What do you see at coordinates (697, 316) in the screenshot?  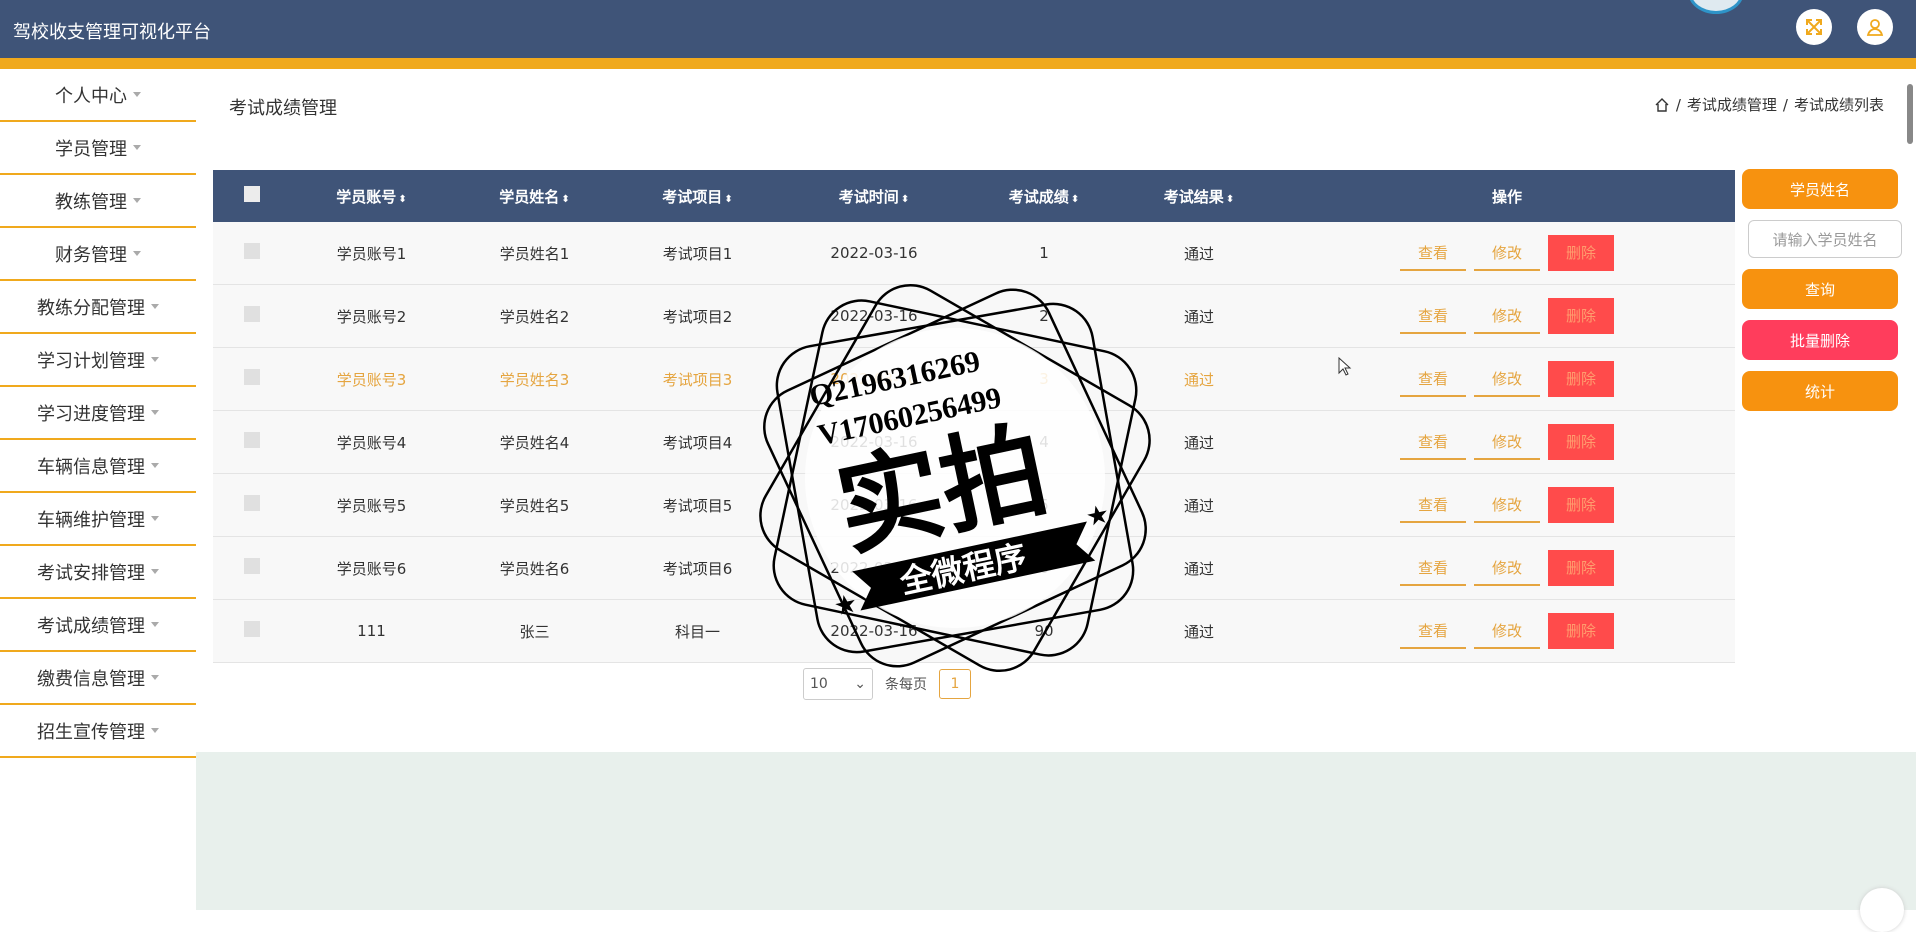 I see `cell-project: 考试项目2` at bounding box center [697, 316].